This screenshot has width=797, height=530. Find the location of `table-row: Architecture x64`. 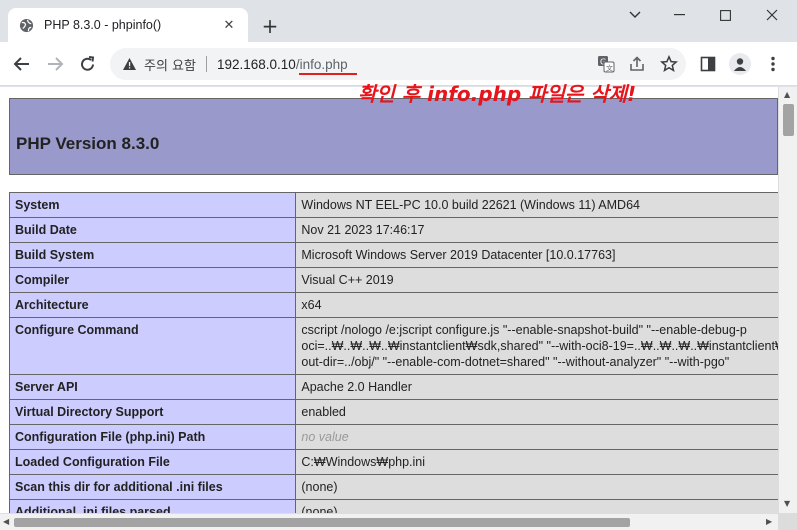

table-row: Architecture x64 is located at coordinates (402, 305).